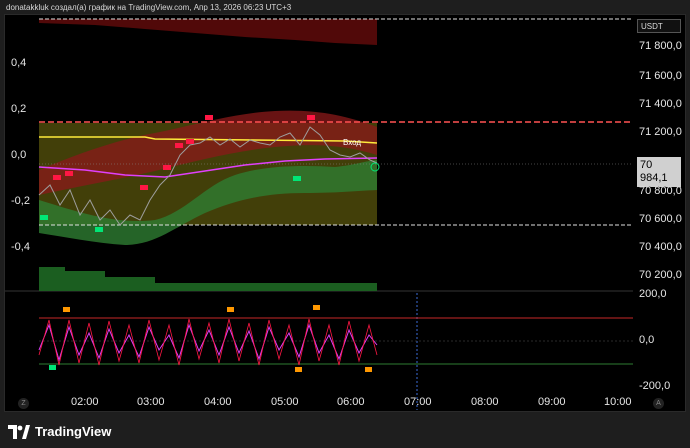  What do you see at coordinates (19, 63) in the screenshot?
I see `left-axis-label: 0,4` at bounding box center [19, 63].